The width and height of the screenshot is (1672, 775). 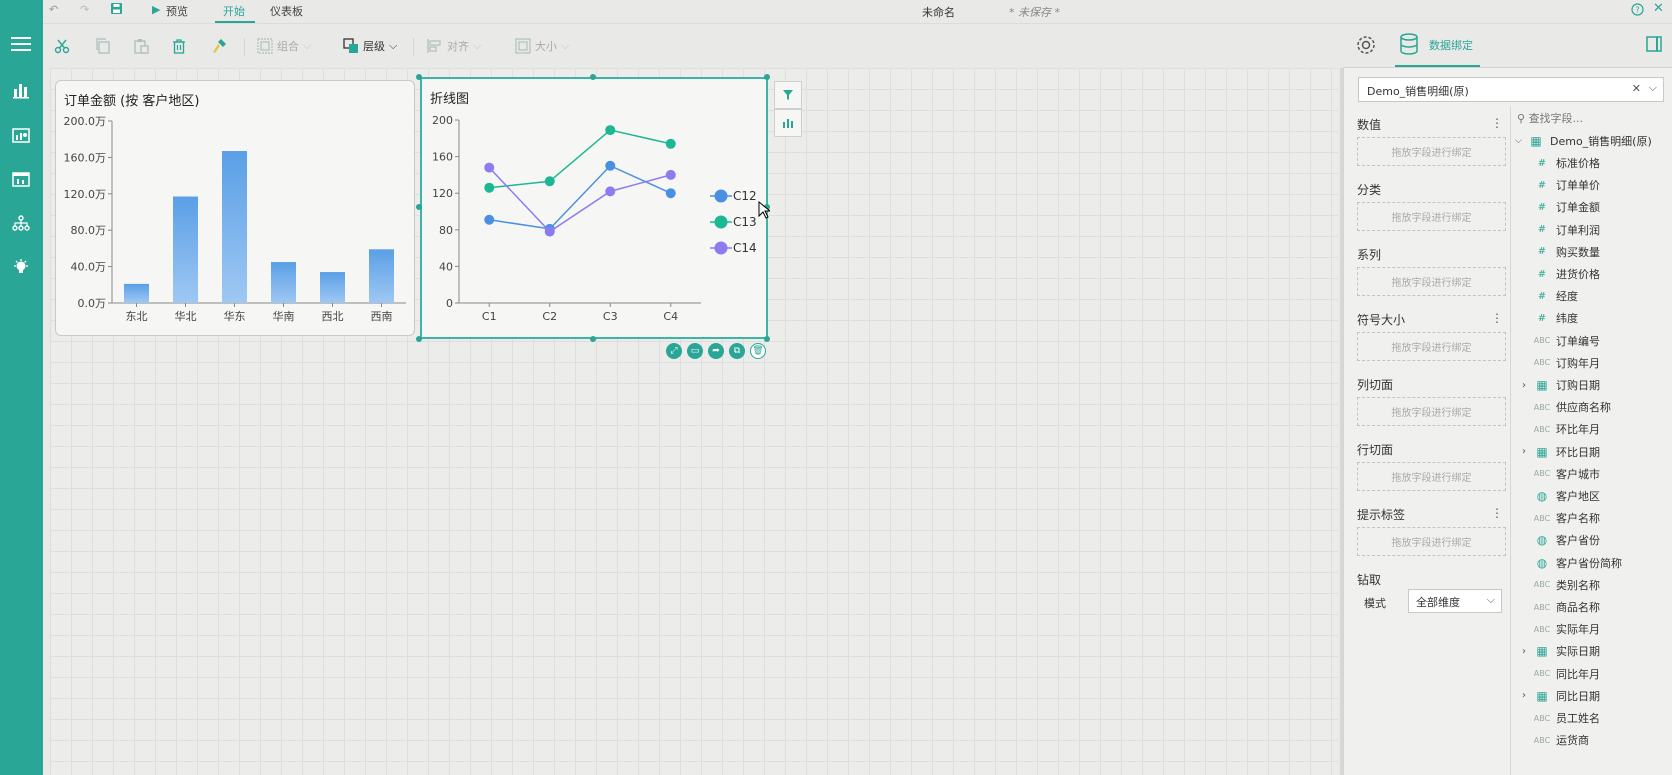 What do you see at coordinates (1431, 541) in the screenshot?
I see `dropzone-tooltip: 拖放字段进行绑定` at bounding box center [1431, 541].